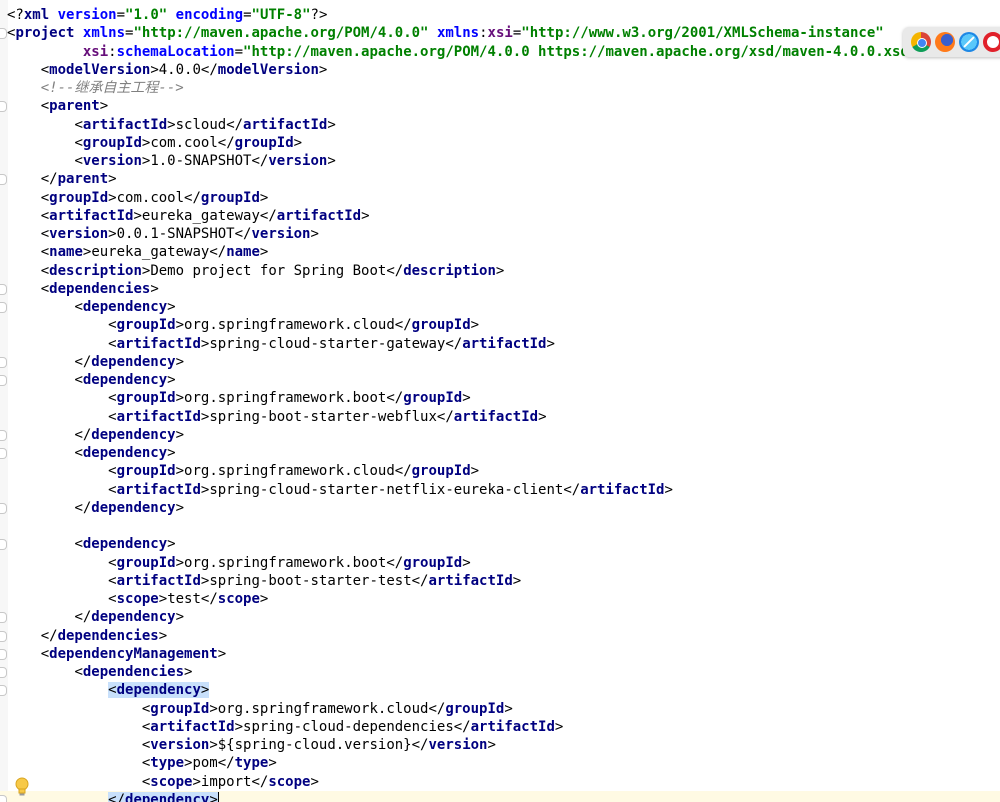 This screenshot has height=802, width=1000. What do you see at coordinates (500, 763) in the screenshot?
I see `code-line-42: <type>pom</type>` at bounding box center [500, 763].